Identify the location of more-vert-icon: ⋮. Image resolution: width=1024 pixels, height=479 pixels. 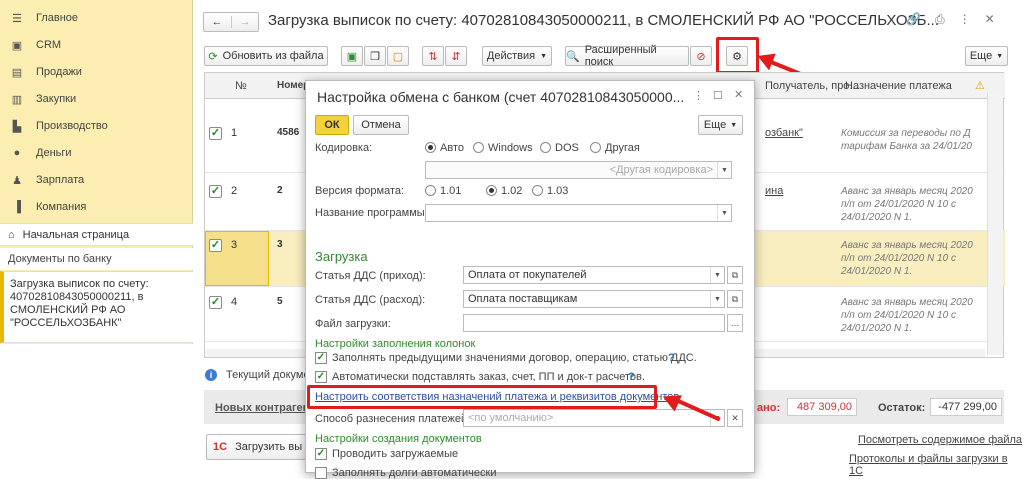
(965, 19).